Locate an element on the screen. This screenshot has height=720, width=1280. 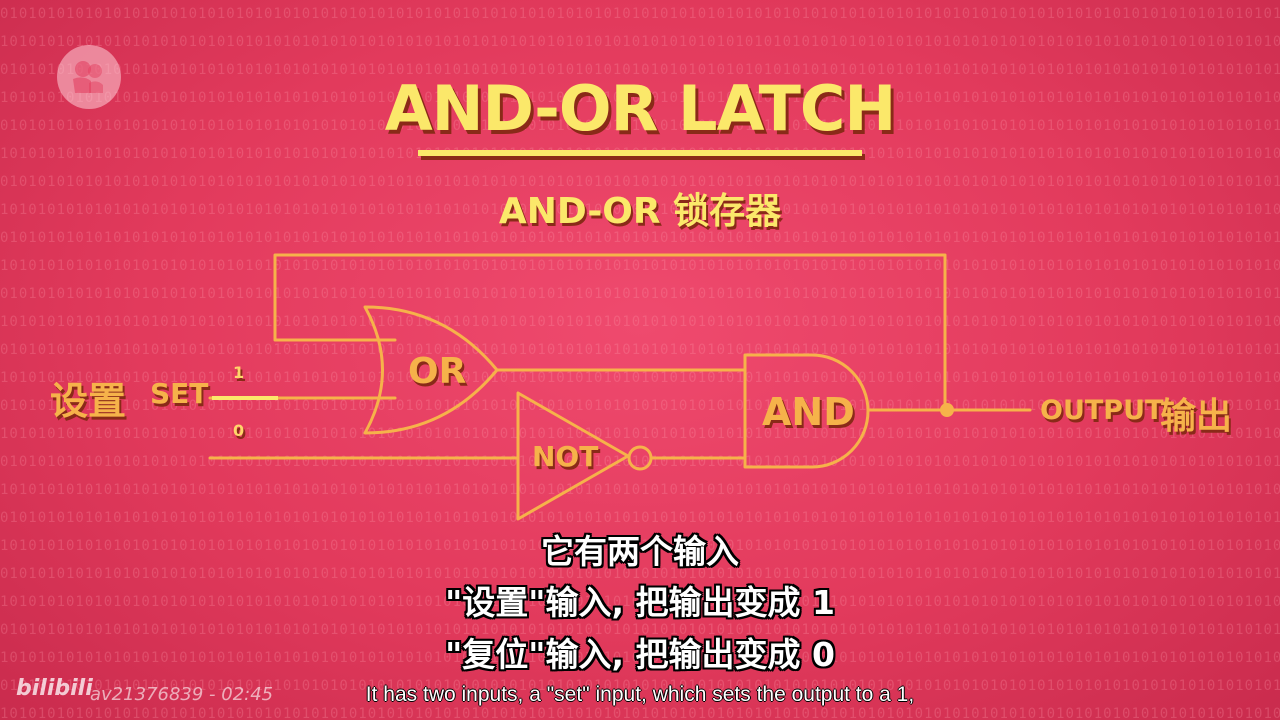
subtitle-cn-line-2: "设置"输入, 把输出变成 1 is located at coordinates (640, 602).